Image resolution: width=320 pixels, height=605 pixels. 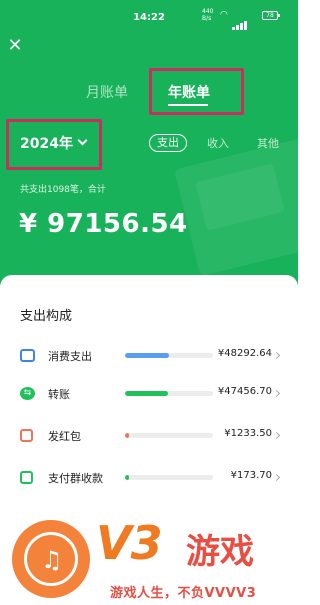 I want to click on watermark-ring: ♫, so click(x=51, y=559).